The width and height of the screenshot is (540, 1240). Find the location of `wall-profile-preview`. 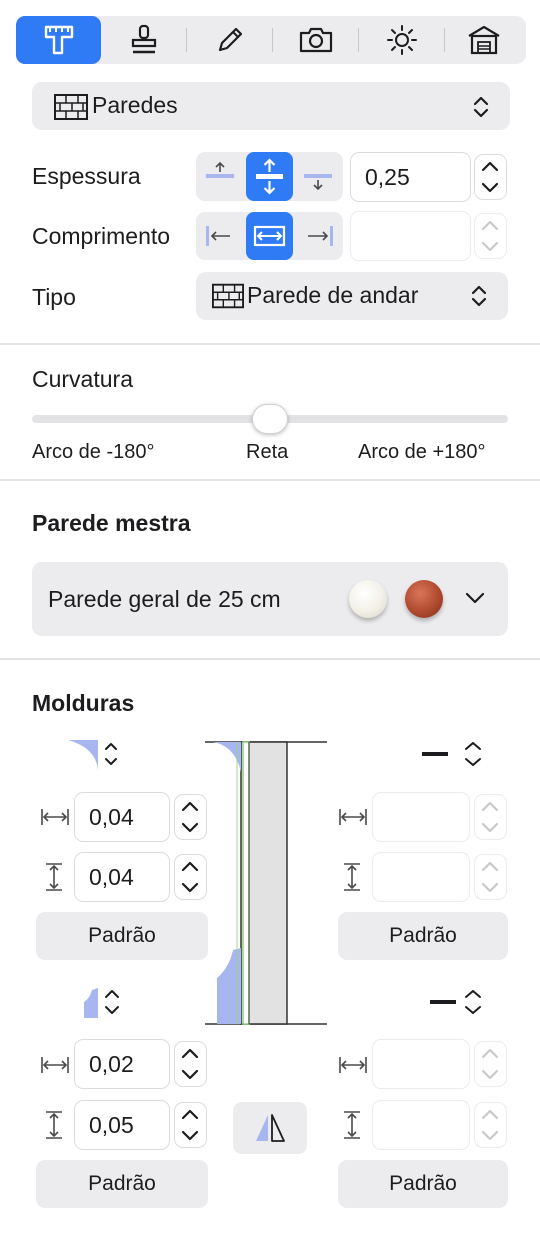

wall-profile-preview is located at coordinates (266, 883).